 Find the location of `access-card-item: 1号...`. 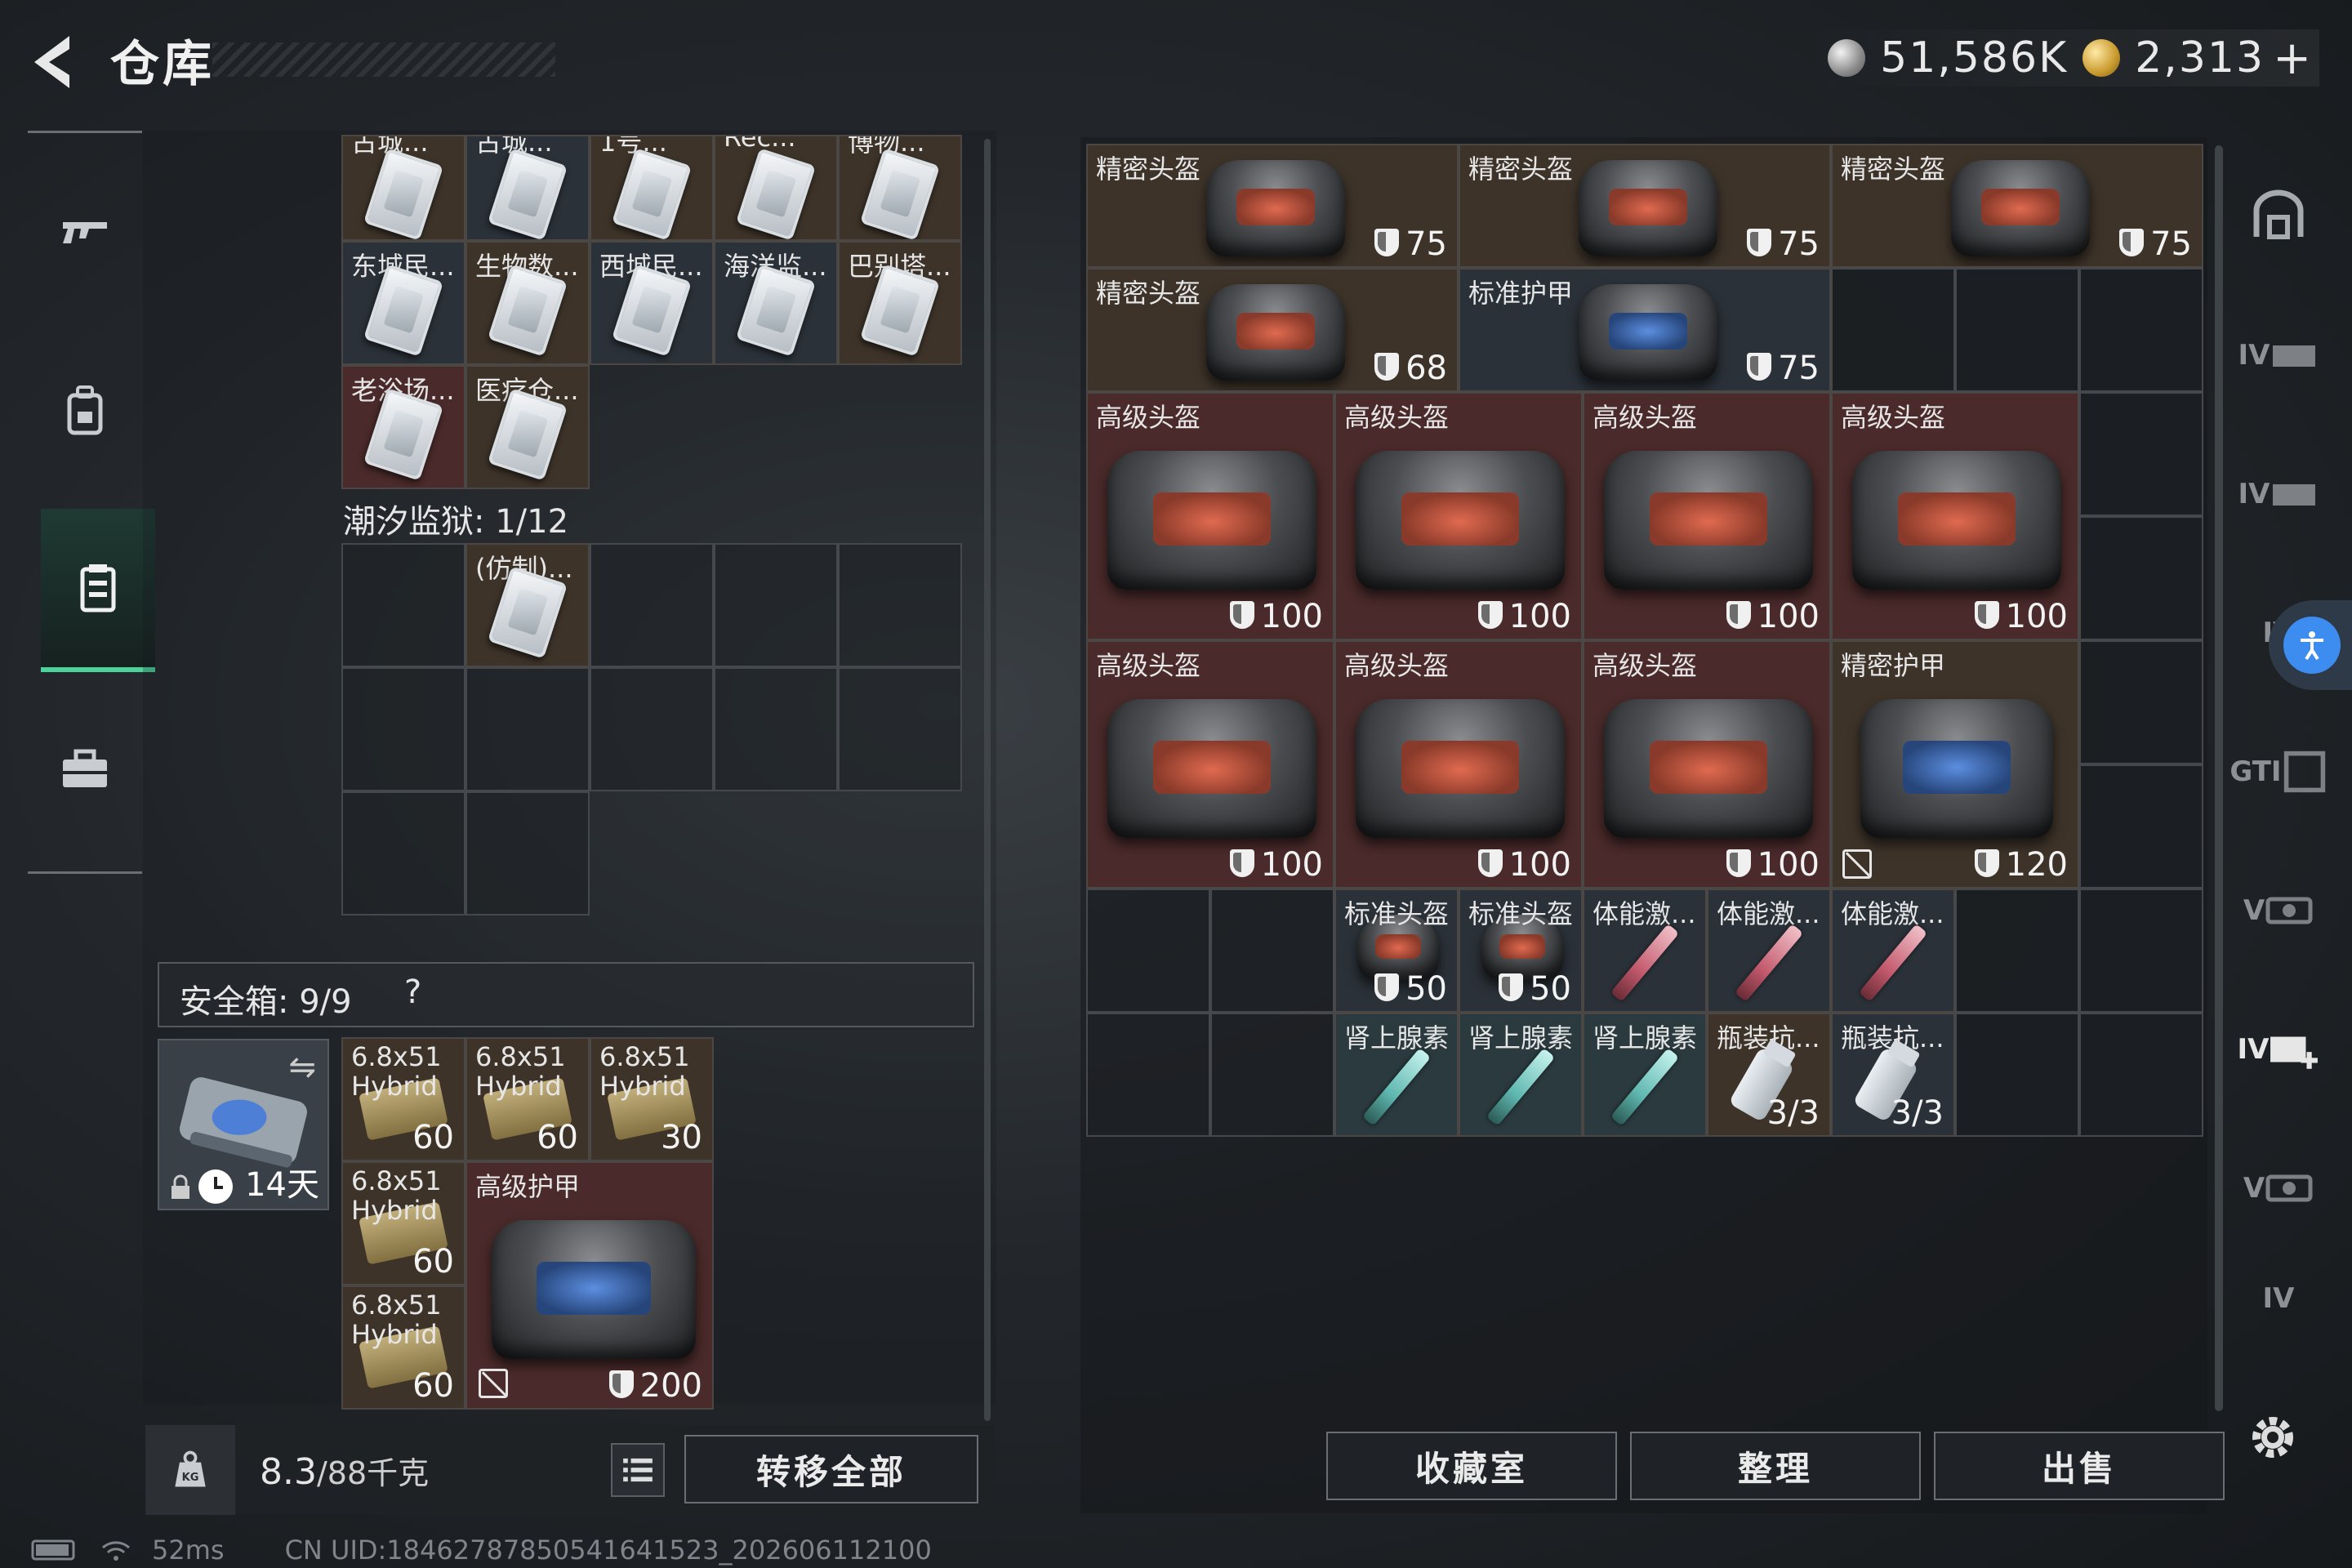

access-card-item: 1号... is located at coordinates (652, 188).